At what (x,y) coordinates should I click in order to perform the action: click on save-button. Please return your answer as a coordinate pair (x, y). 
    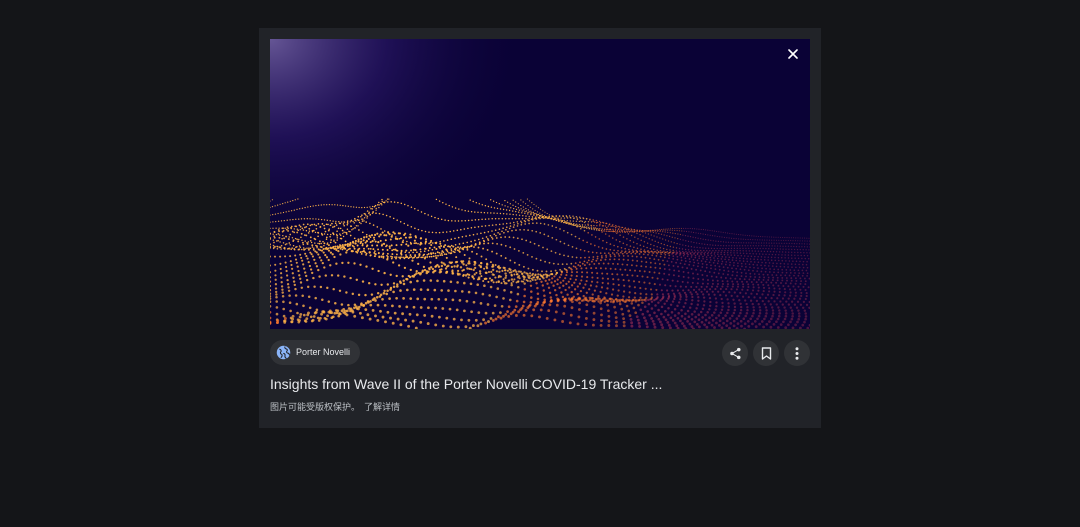
    Looking at the image, I should click on (766, 353).